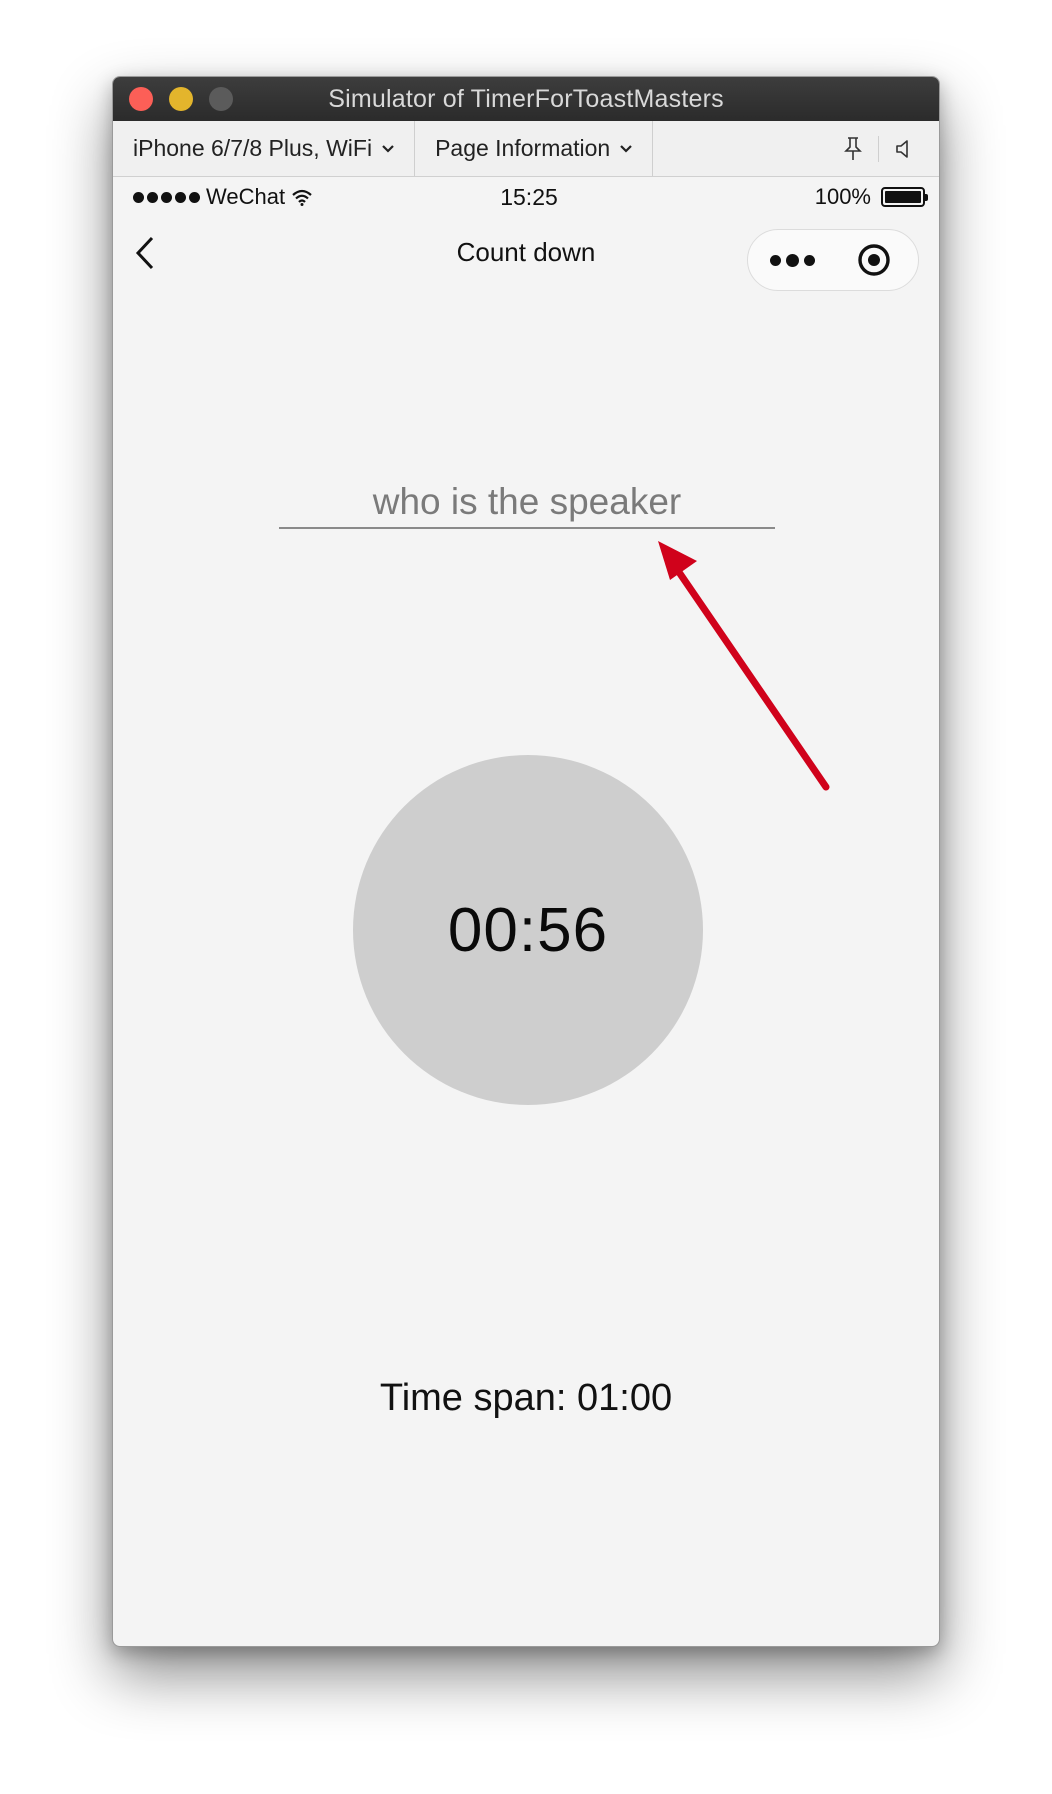 Image resolution: width=1052 pixels, height=1794 pixels. I want to click on time-span: Time span: 01:00, so click(526, 1398).